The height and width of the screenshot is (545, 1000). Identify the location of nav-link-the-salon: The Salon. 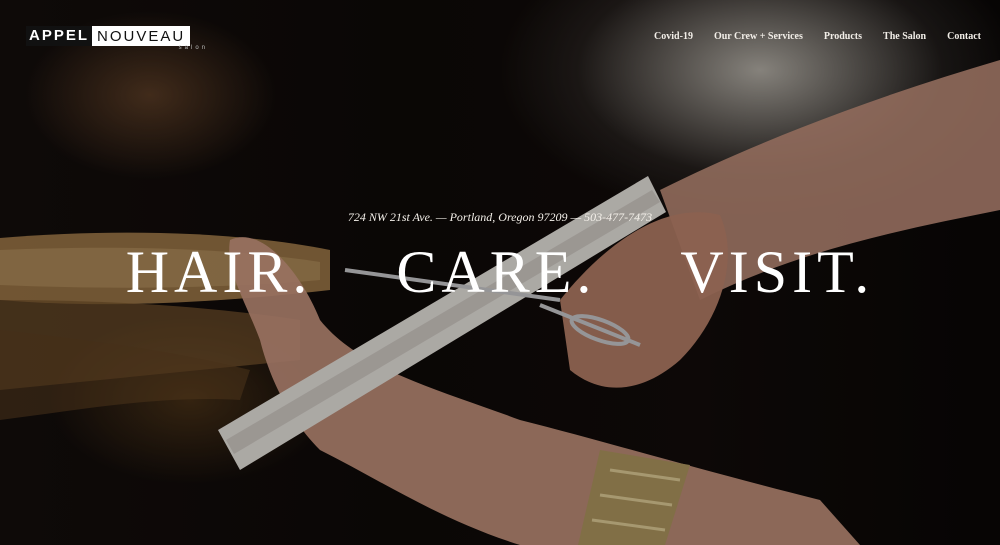
(904, 36).